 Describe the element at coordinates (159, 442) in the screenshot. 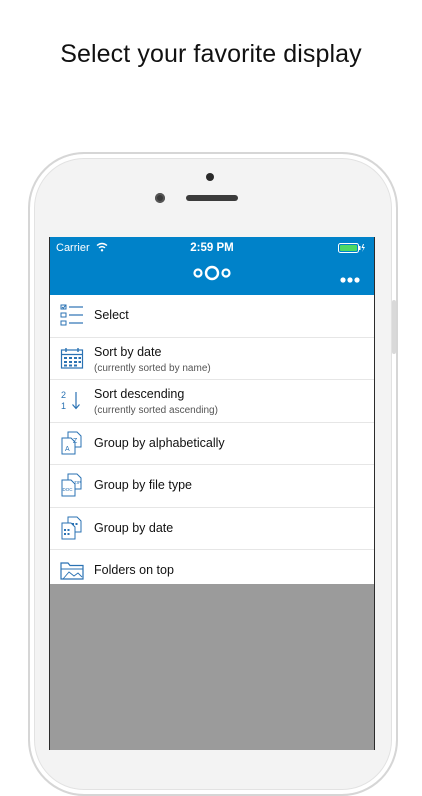

I see `menu-item-label: Group by alphabetically` at that location.